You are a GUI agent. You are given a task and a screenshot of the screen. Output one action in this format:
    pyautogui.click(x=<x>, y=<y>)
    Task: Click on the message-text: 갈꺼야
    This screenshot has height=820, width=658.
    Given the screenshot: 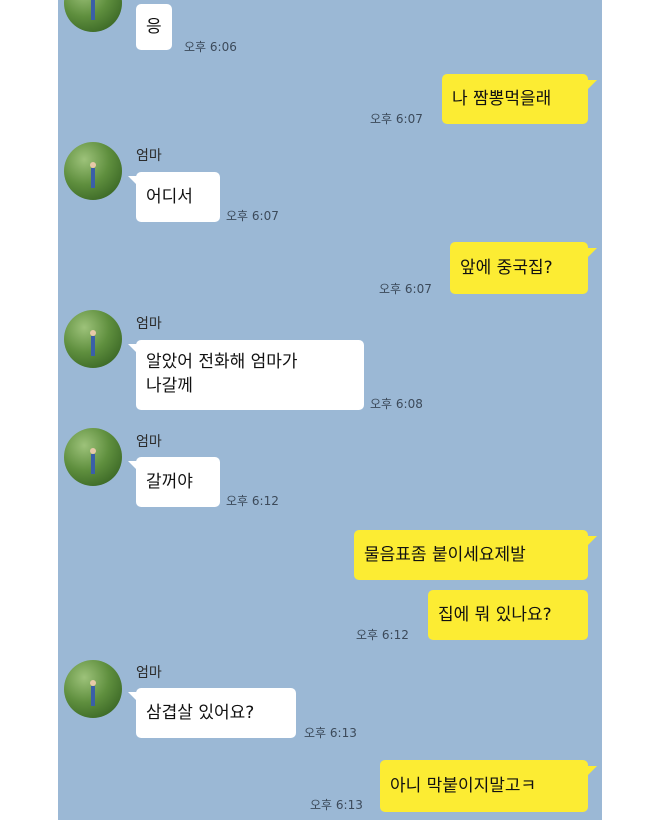 What is the action you would take?
    pyautogui.click(x=169, y=482)
    